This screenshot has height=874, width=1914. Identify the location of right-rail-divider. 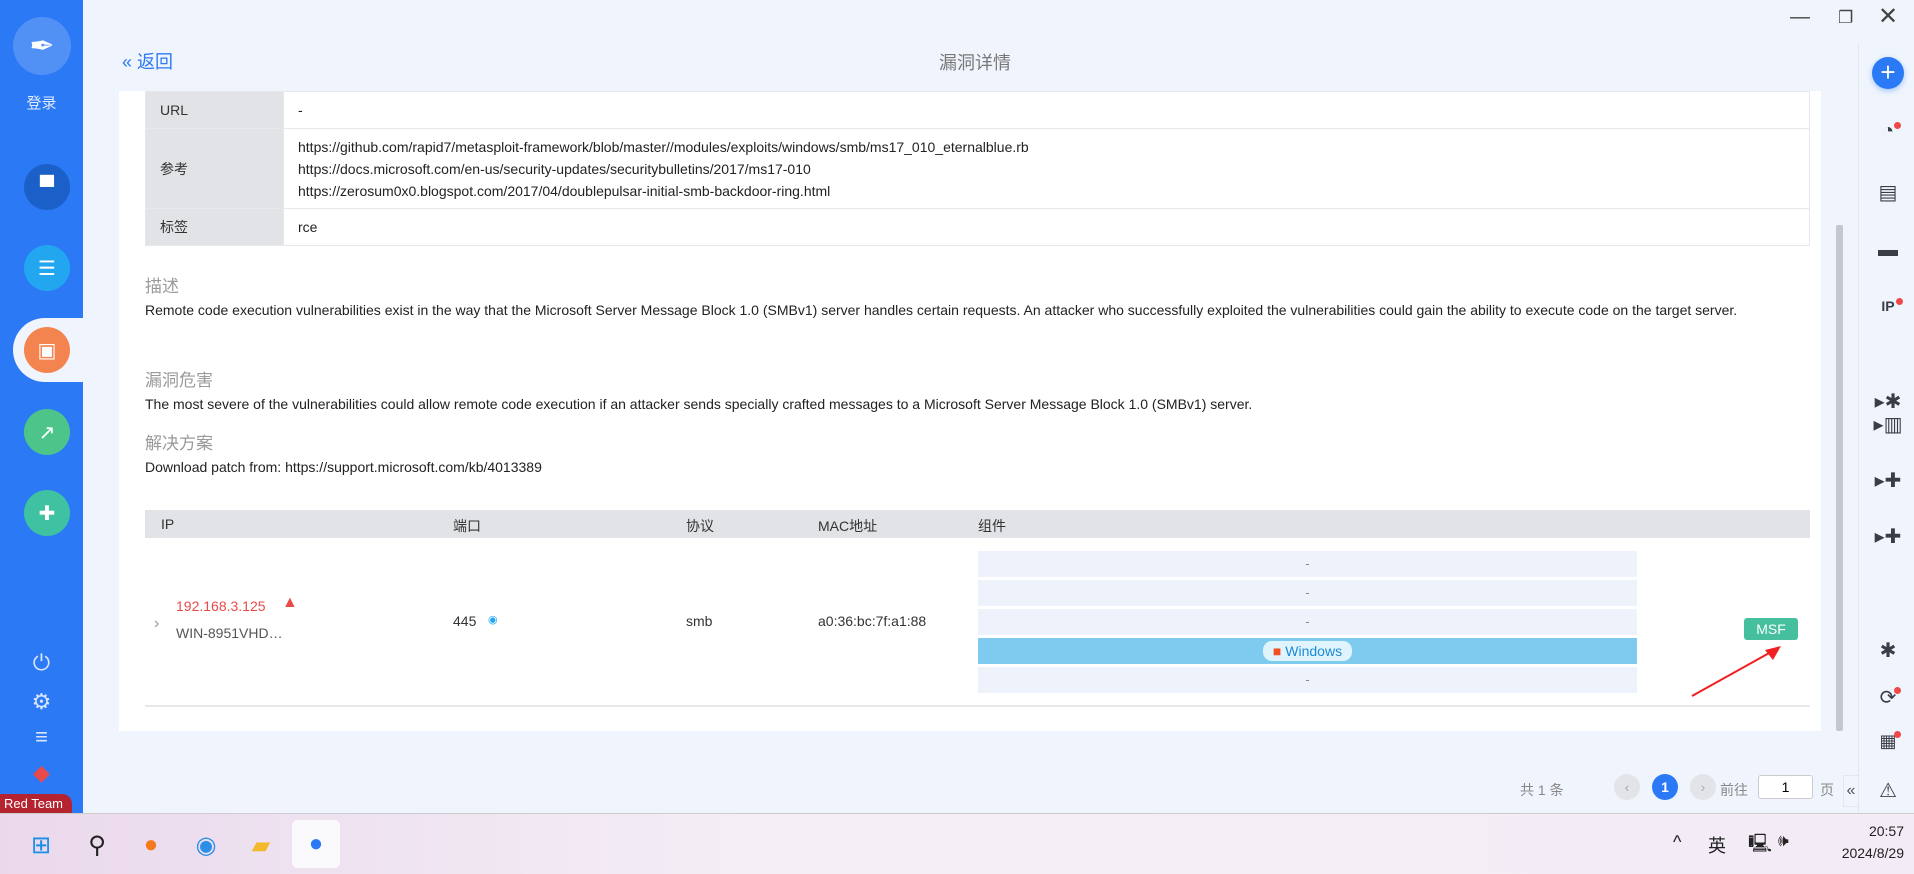
(1858, 428).